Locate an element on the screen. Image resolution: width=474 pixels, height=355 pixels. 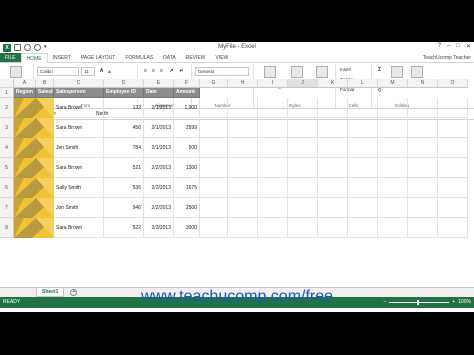
grow-font-icon: A is located at coordinates (101, 71).